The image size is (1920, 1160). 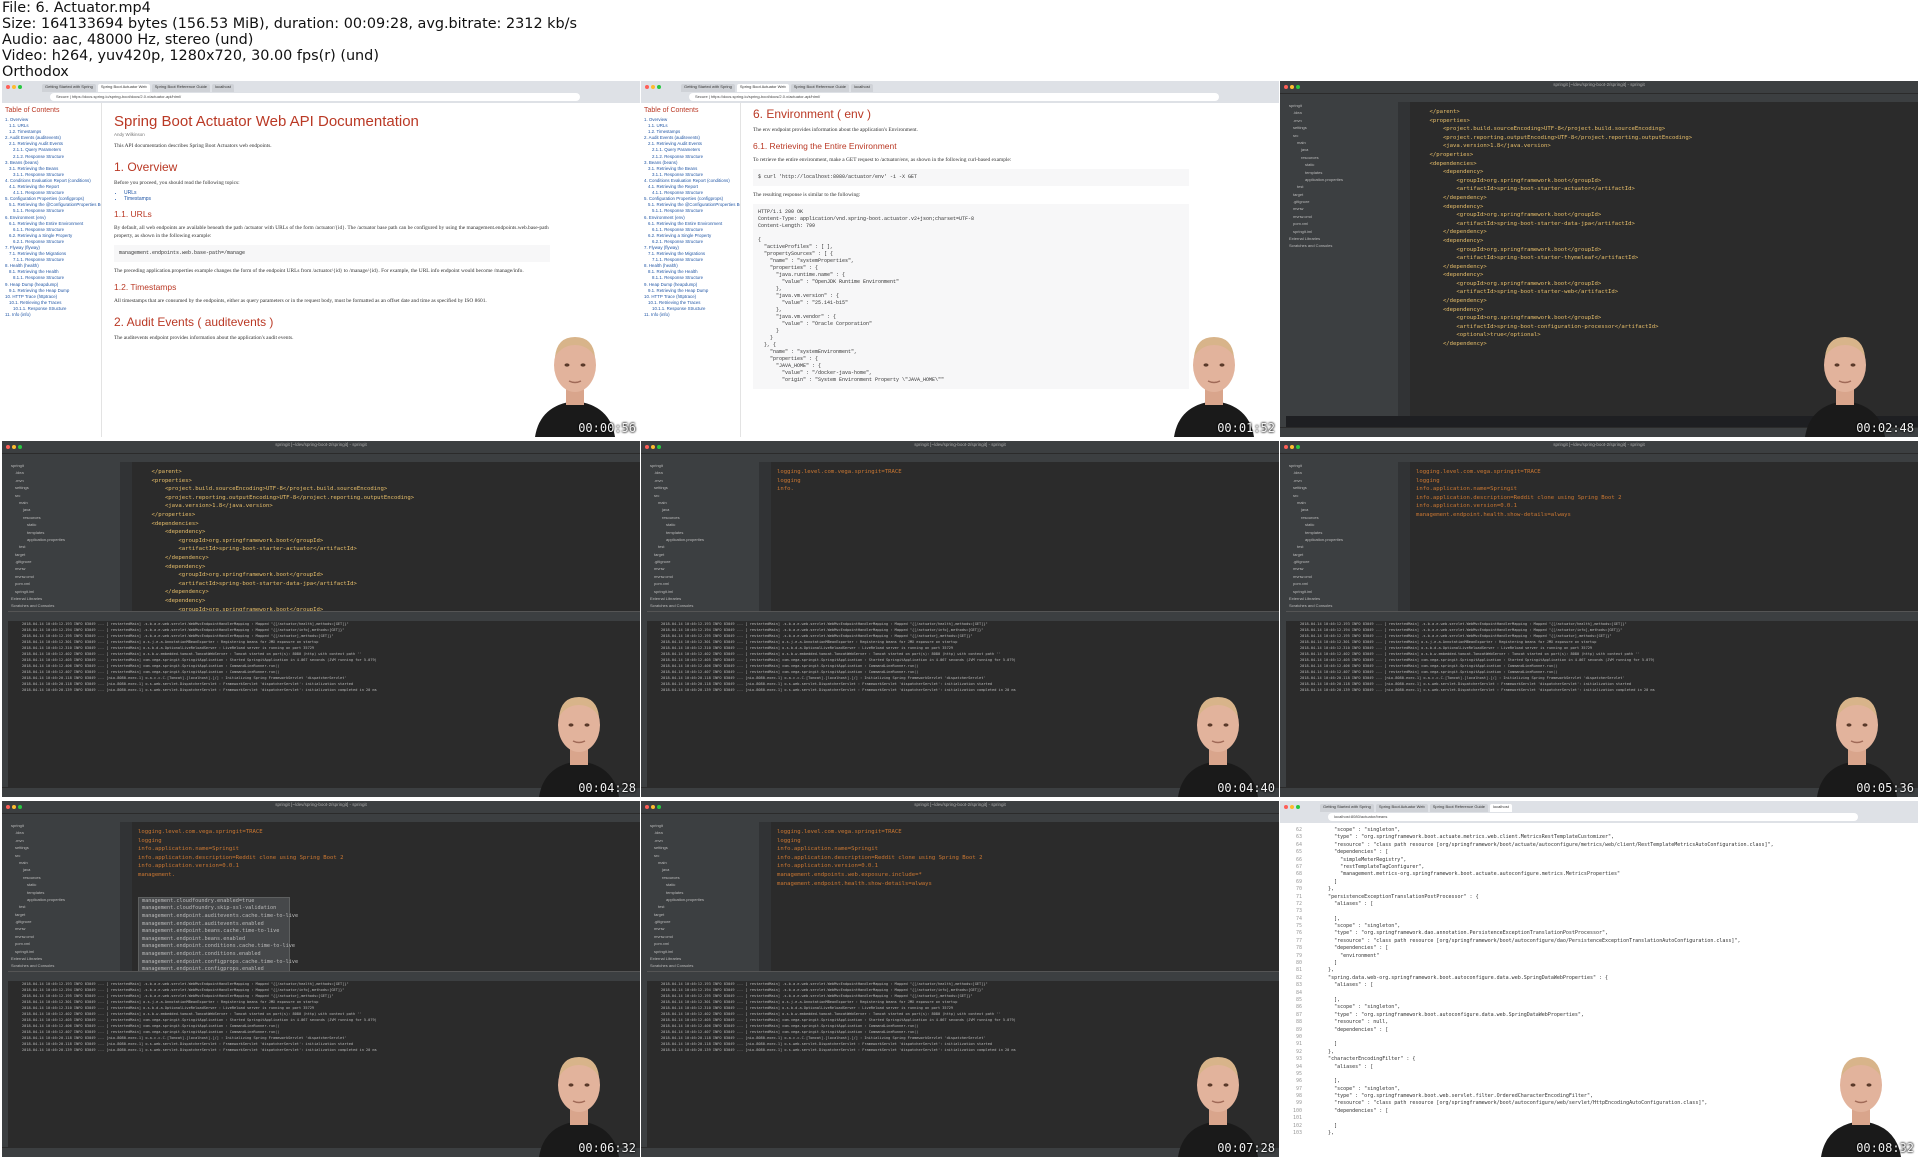 What do you see at coordinates (214, 955) in the screenshot?
I see `autocomplete-item: management.endpoint.conditions.enabled` at bounding box center [214, 955].